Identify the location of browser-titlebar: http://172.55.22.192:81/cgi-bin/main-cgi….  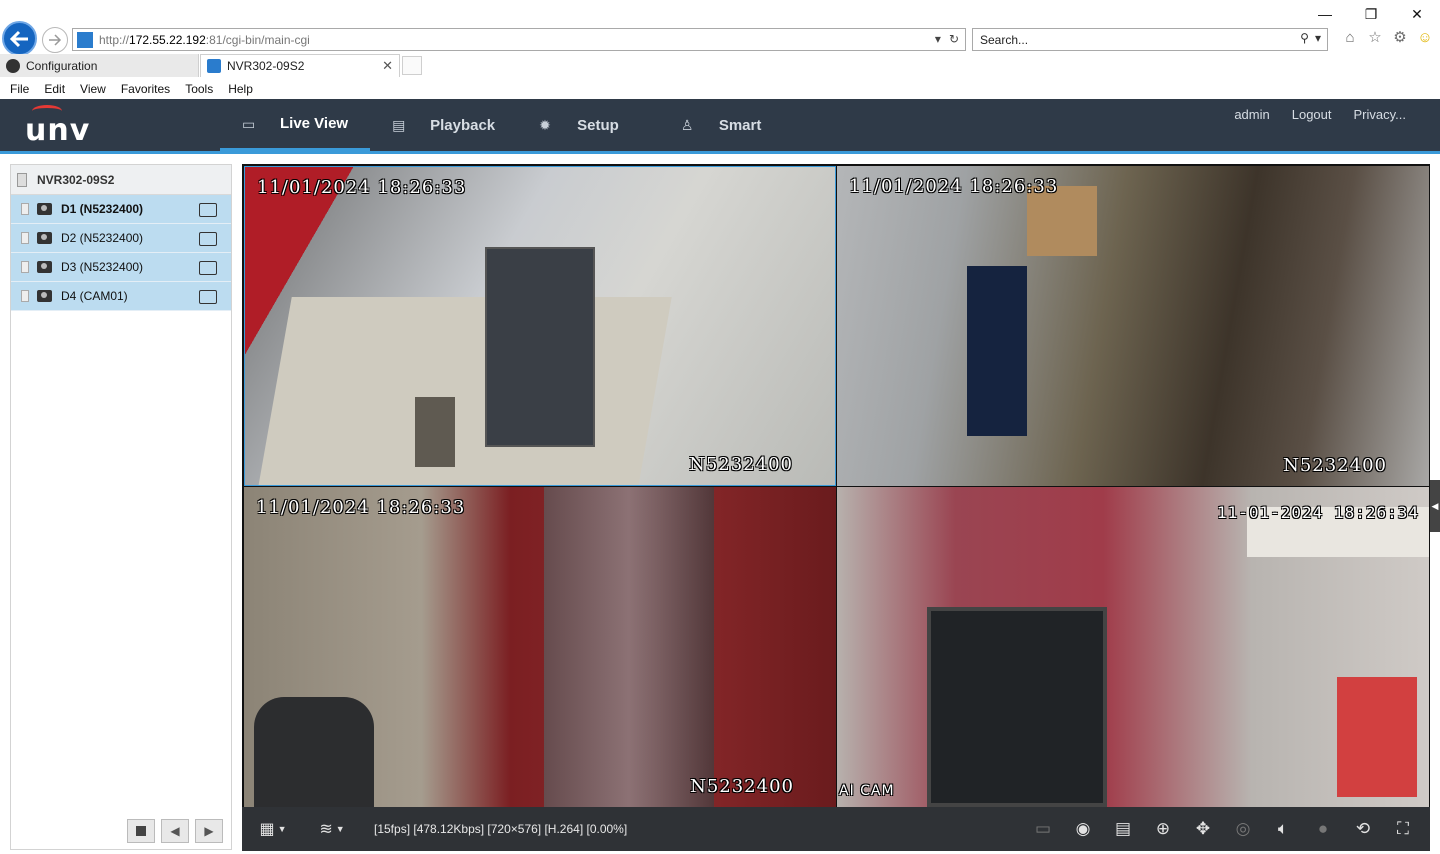
(720, 28).